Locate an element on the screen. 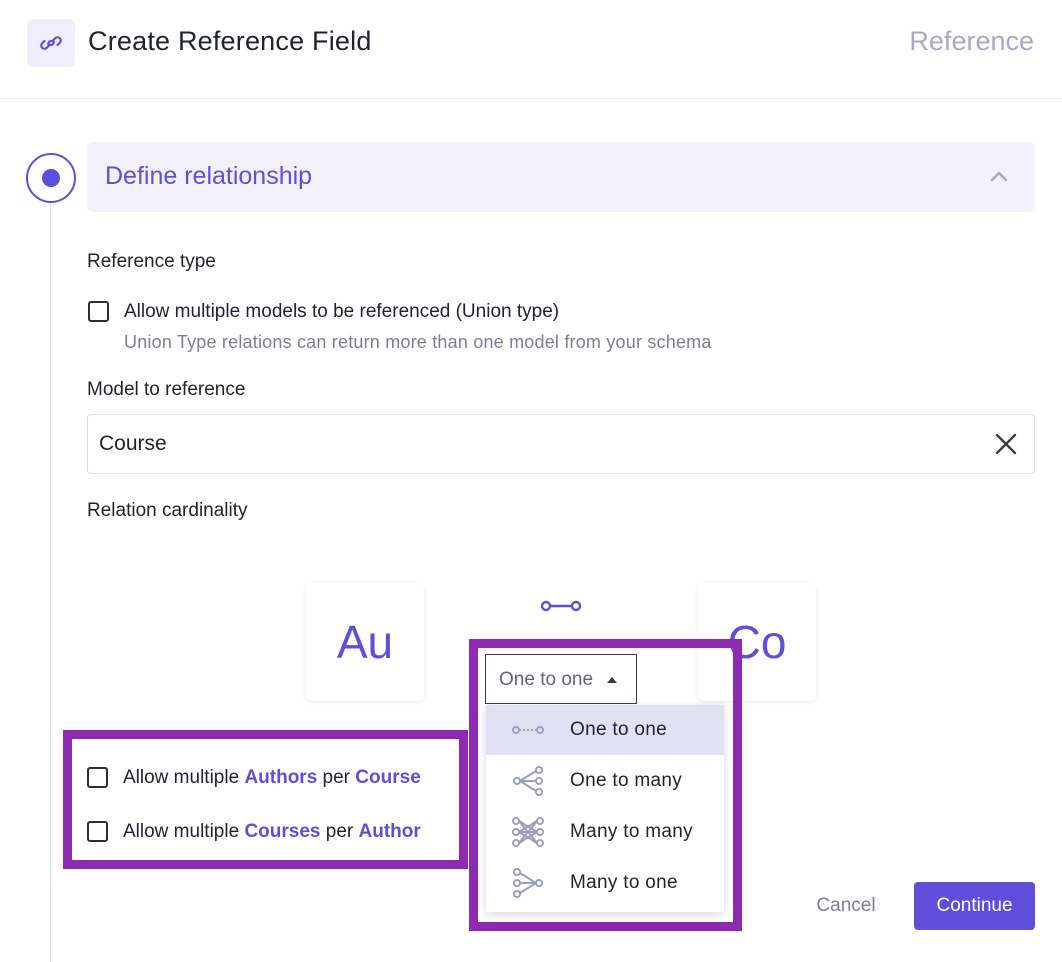 The height and width of the screenshot is (962, 1062). union-type-checkbox is located at coordinates (98, 311).